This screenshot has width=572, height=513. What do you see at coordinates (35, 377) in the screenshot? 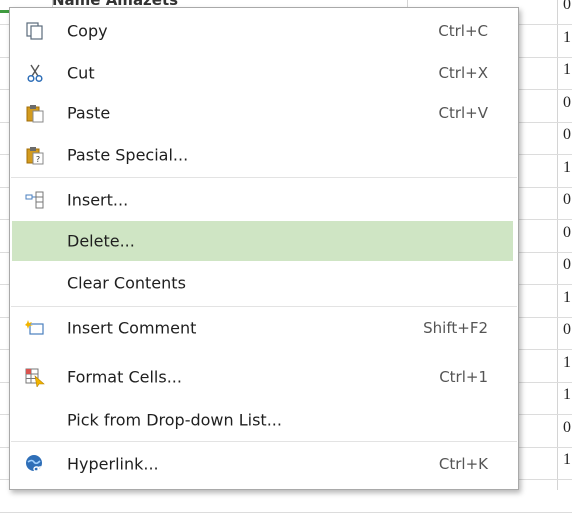
I see `format-cells-icon` at bounding box center [35, 377].